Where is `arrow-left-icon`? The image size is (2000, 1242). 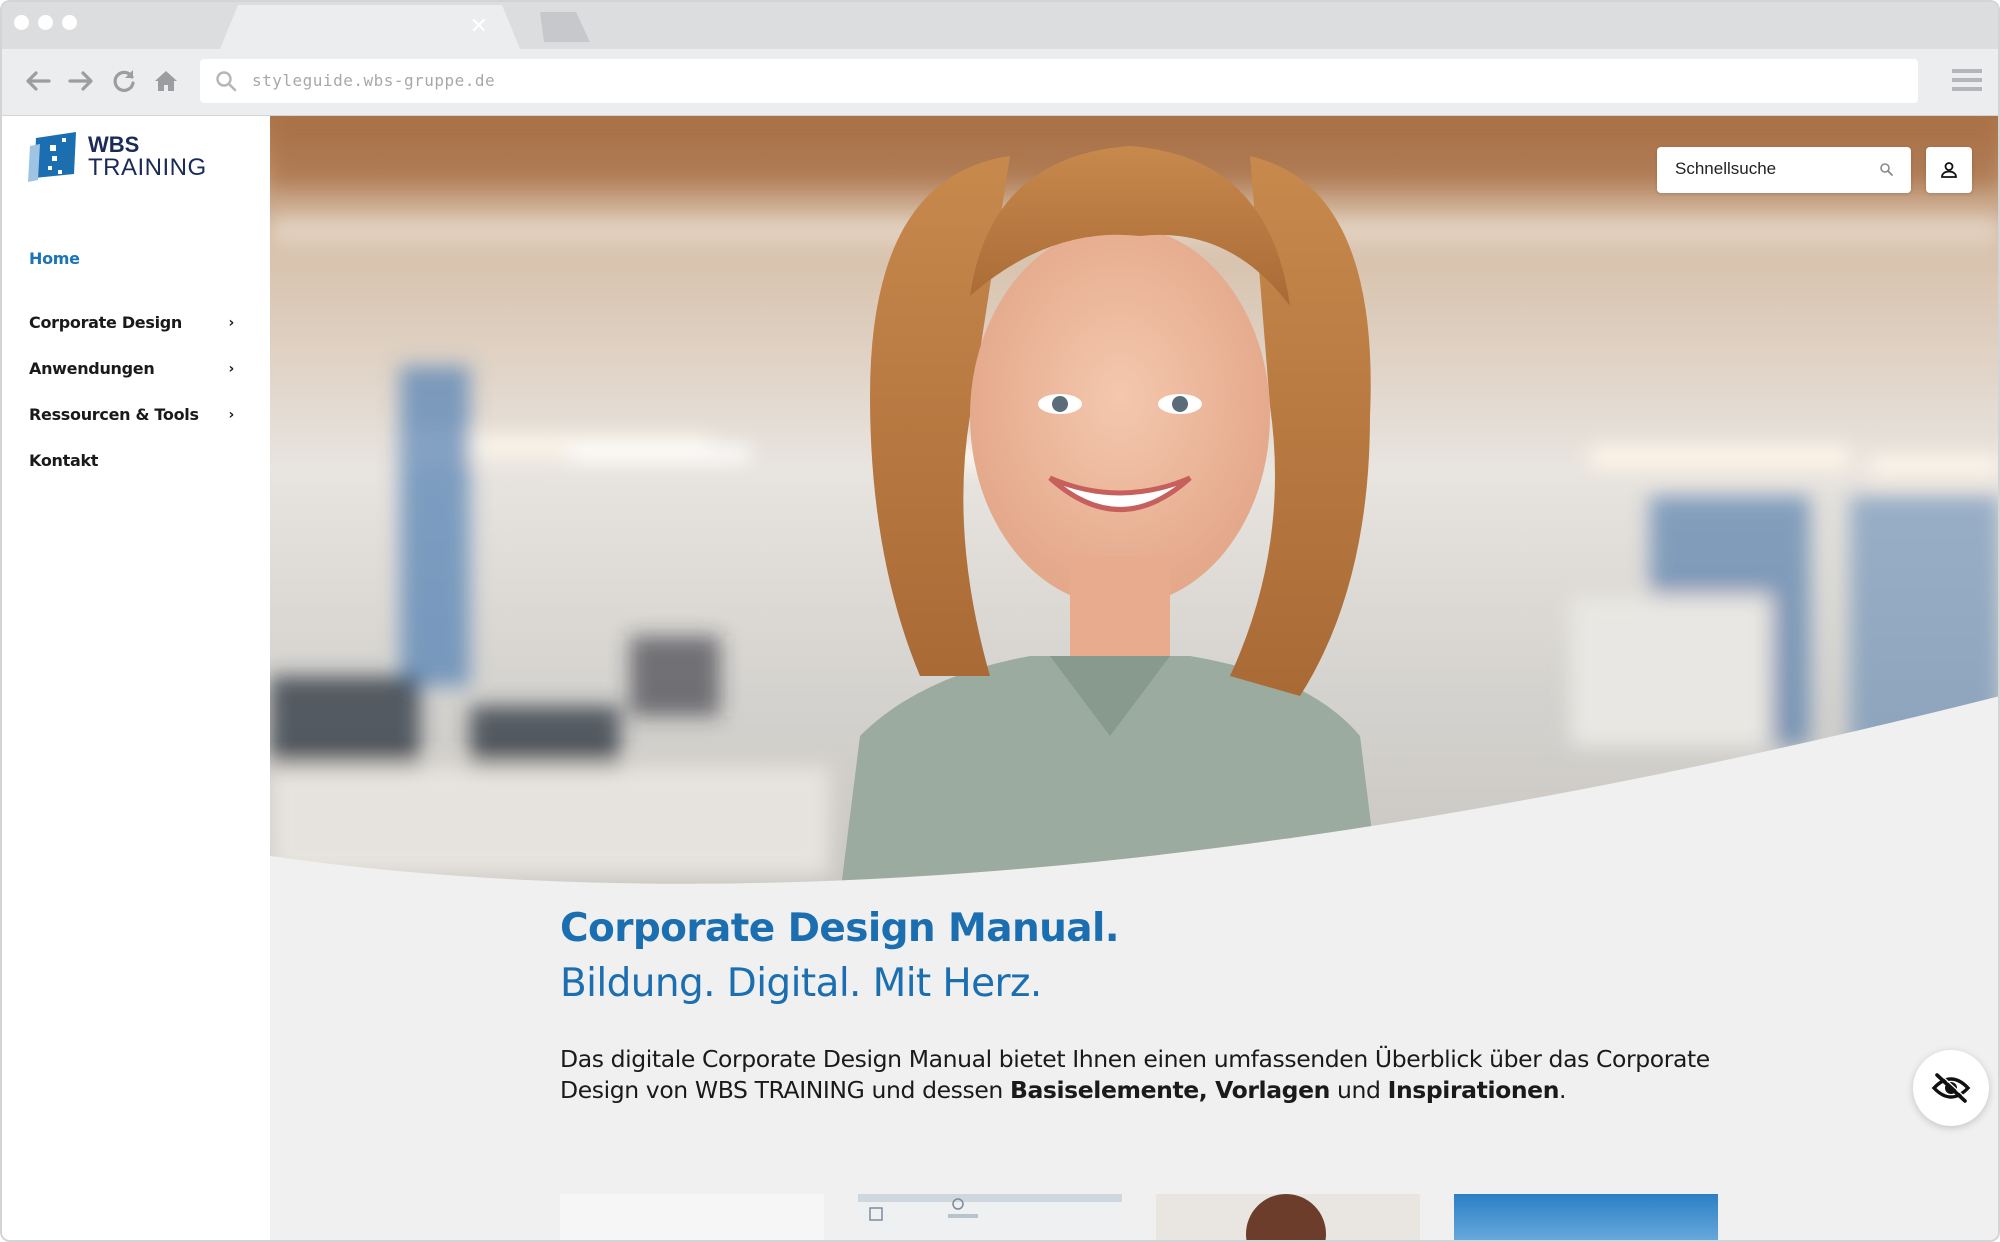 arrow-left-icon is located at coordinates (38, 81).